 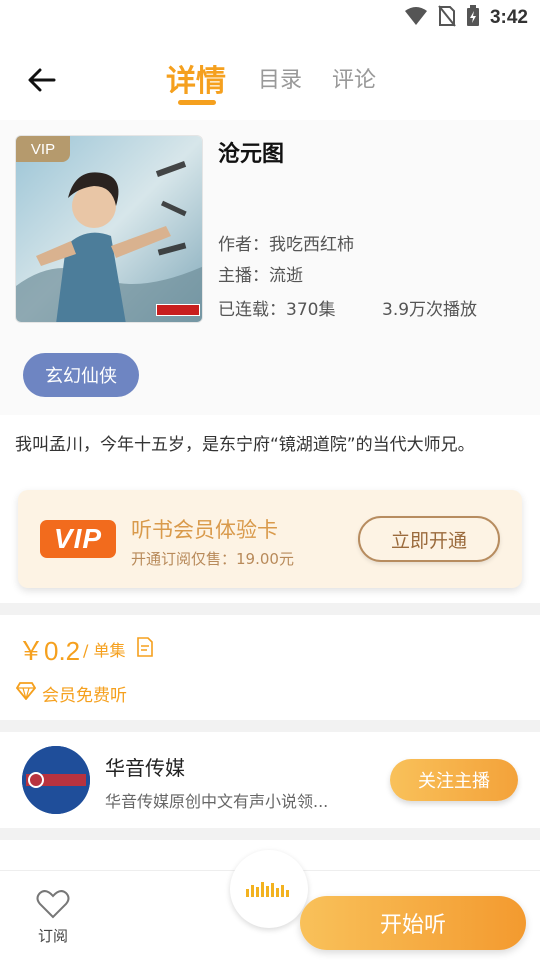 I want to click on tab-comments-label: 评论, so click(x=354, y=80).